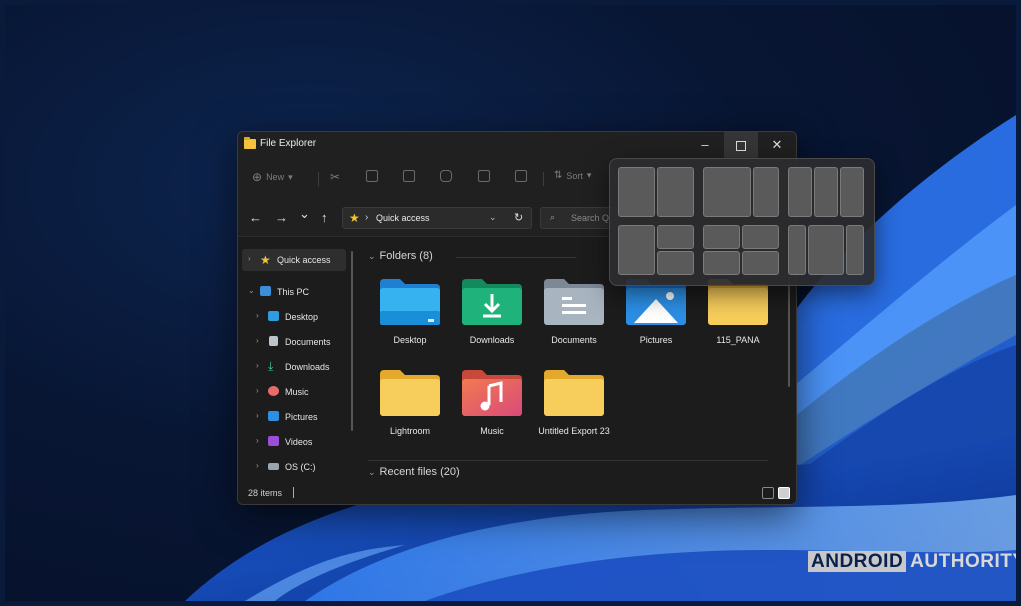  I want to click on sidebar-item-desktop: › Desktop, so click(294, 317).